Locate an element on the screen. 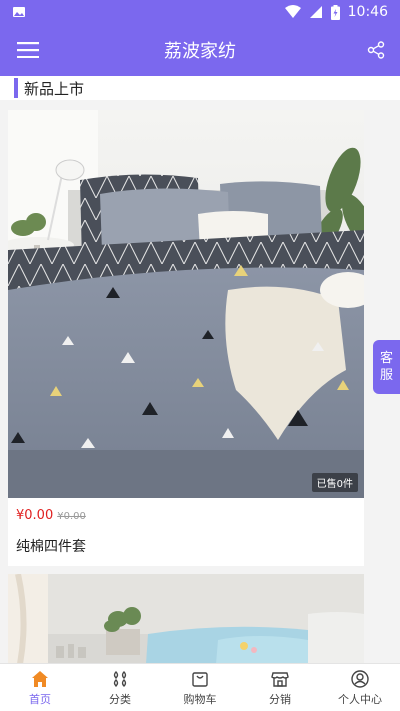 The height and width of the screenshot is (711, 400). nav-label: 分类 is located at coordinates (120, 699).